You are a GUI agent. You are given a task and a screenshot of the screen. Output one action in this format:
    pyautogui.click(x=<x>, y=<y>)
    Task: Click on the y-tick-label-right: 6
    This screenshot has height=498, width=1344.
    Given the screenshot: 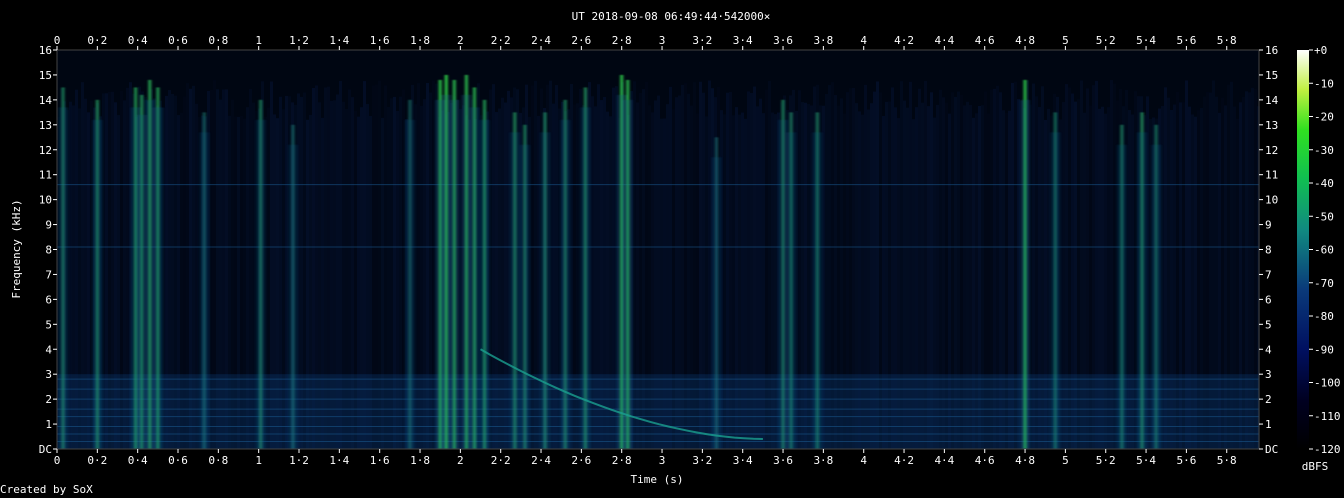 What is the action you would take?
    pyautogui.click(x=1268, y=299)
    